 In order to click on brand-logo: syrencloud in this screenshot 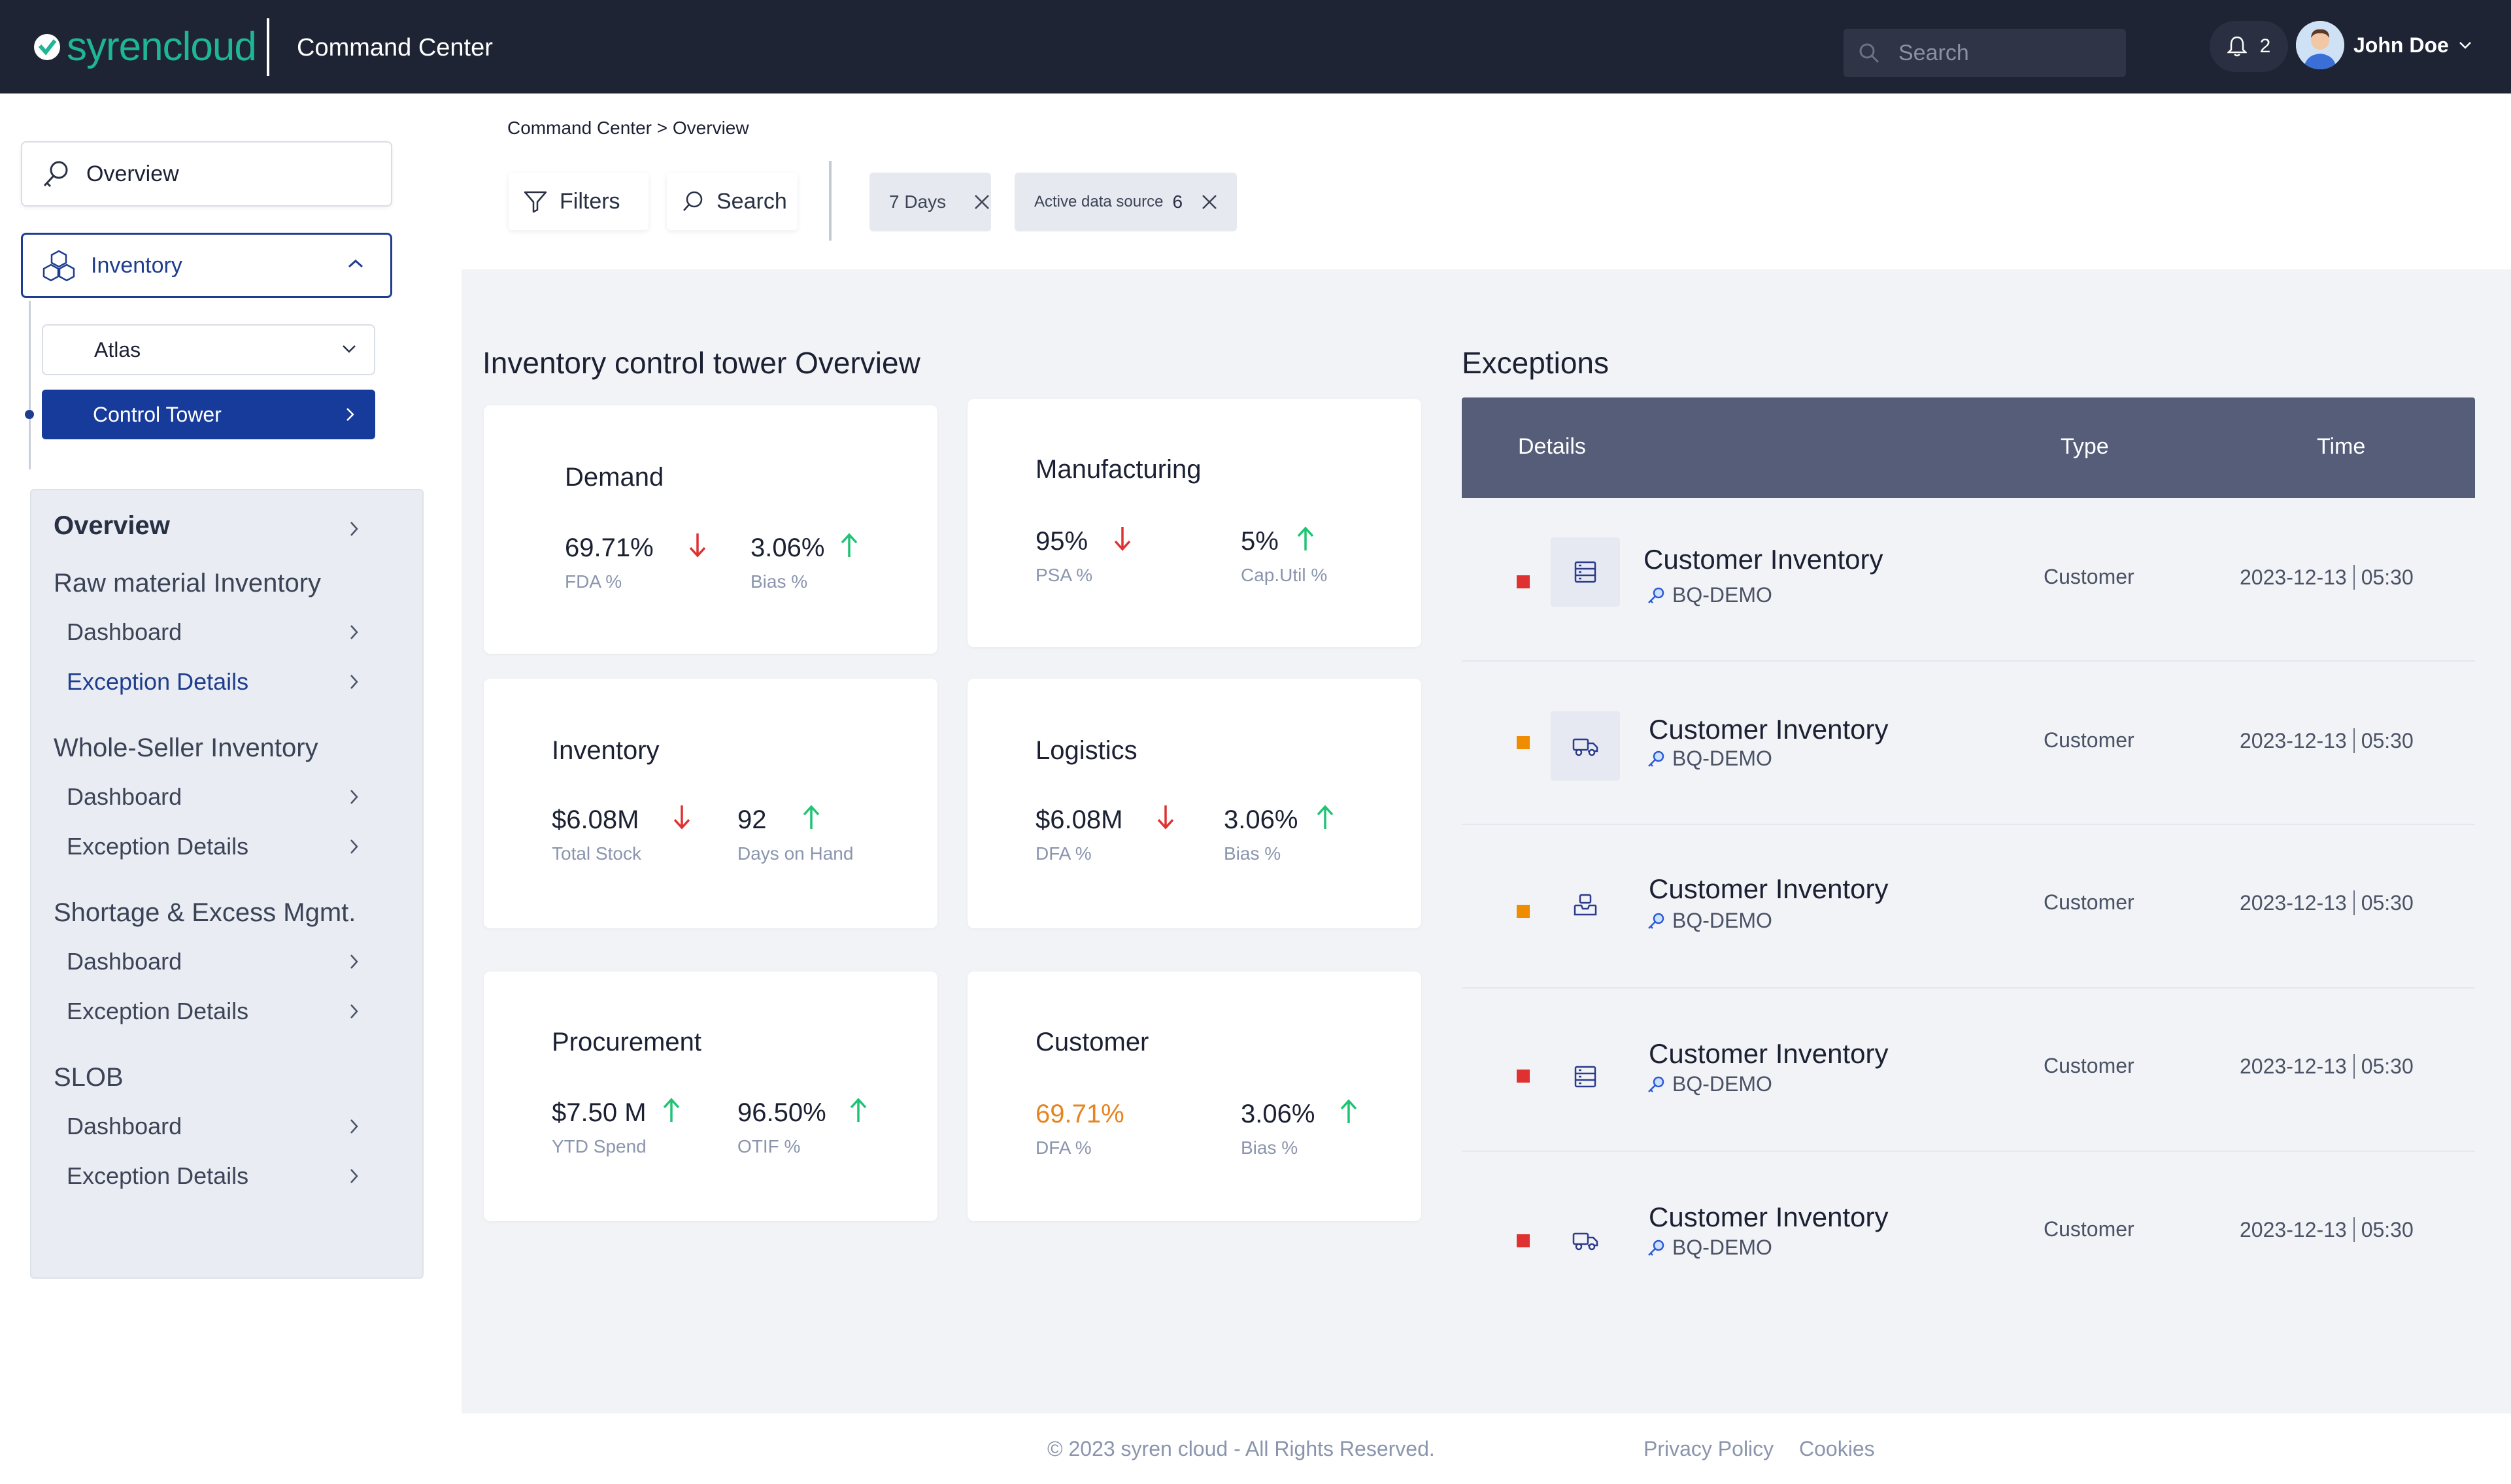, I will do `click(145, 46)`.